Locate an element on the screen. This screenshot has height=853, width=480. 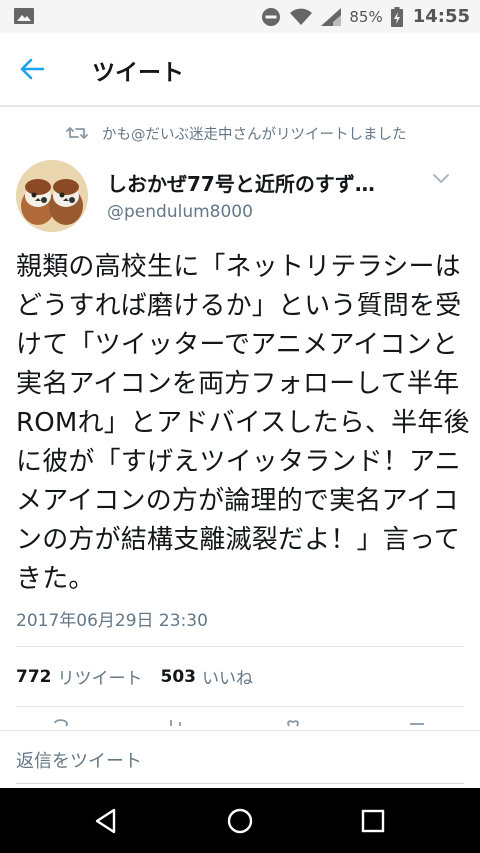
retweet-icon is located at coordinates (77, 133).